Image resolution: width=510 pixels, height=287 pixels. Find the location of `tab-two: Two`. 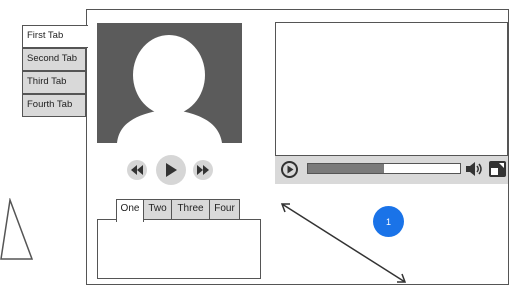

tab-two: Two is located at coordinates (157, 209).